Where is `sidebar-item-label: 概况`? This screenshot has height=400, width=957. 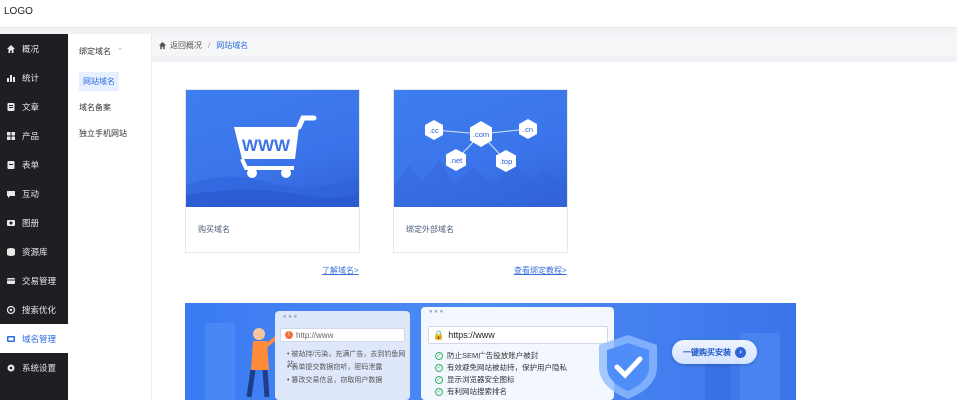 sidebar-item-label: 概况 is located at coordinates (31, 48).